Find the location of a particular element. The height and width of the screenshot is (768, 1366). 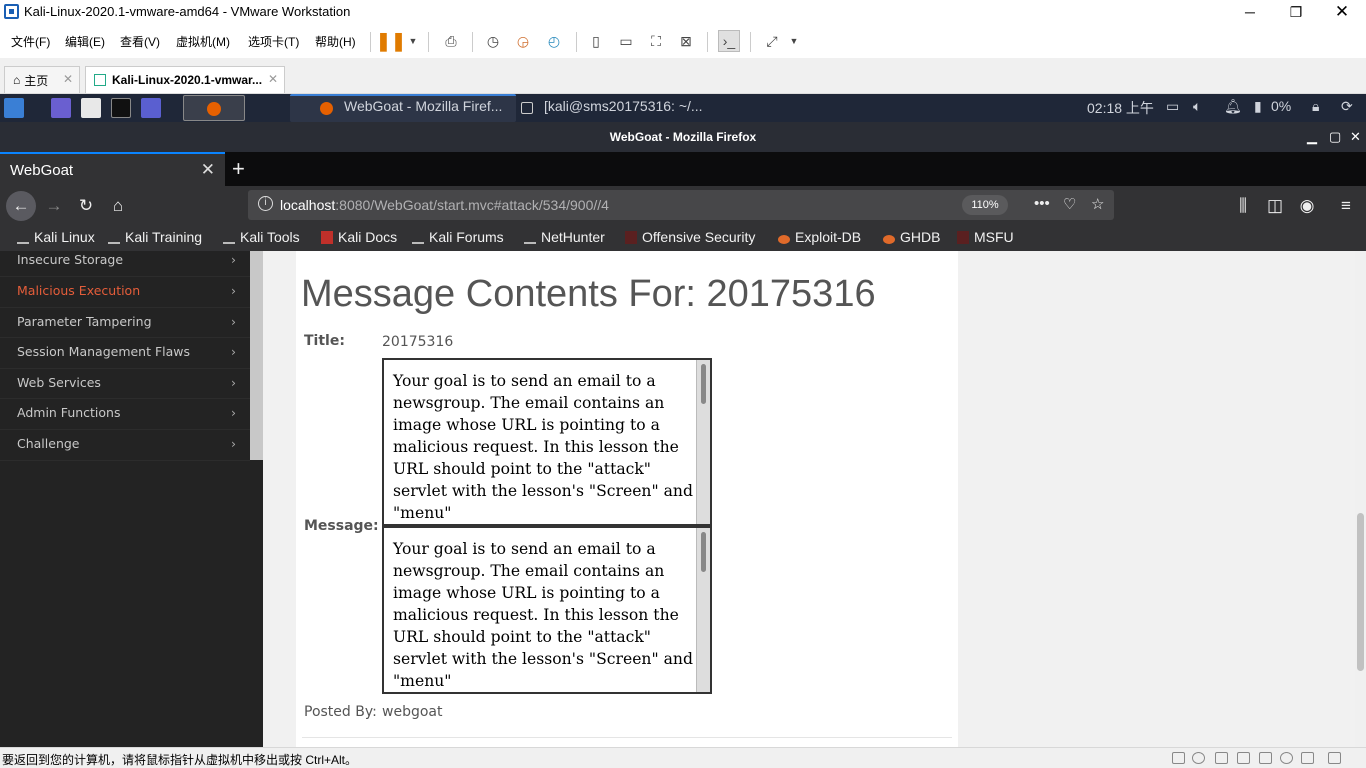

show-desktop-icon is located at coordinates (61, 108).